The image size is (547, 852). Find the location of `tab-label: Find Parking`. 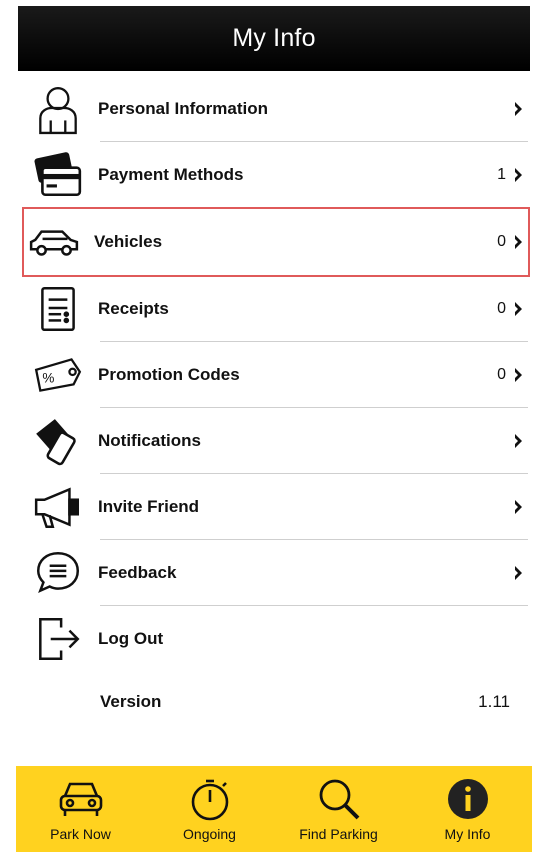

tab-label: Find Parking is located at coordinates (338, 834).